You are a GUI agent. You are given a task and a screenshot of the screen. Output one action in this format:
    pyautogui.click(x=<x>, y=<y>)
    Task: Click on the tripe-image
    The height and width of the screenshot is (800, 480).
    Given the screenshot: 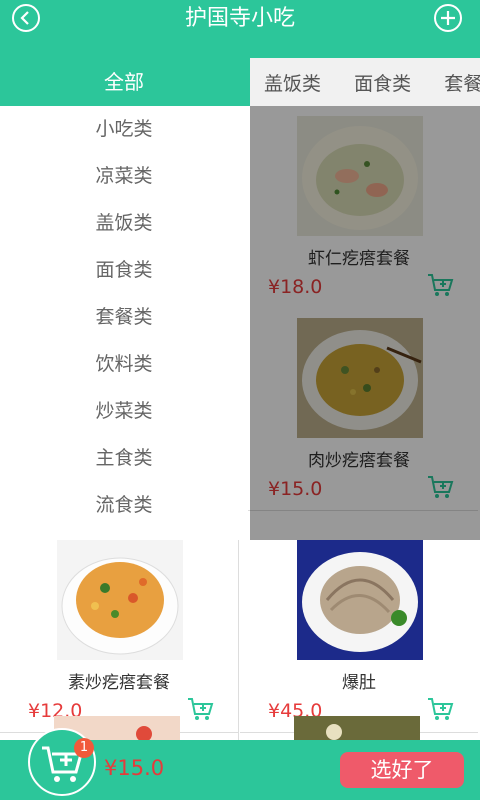 What is the action you would take?
    pyautogui.click(x=360, y=600)
    